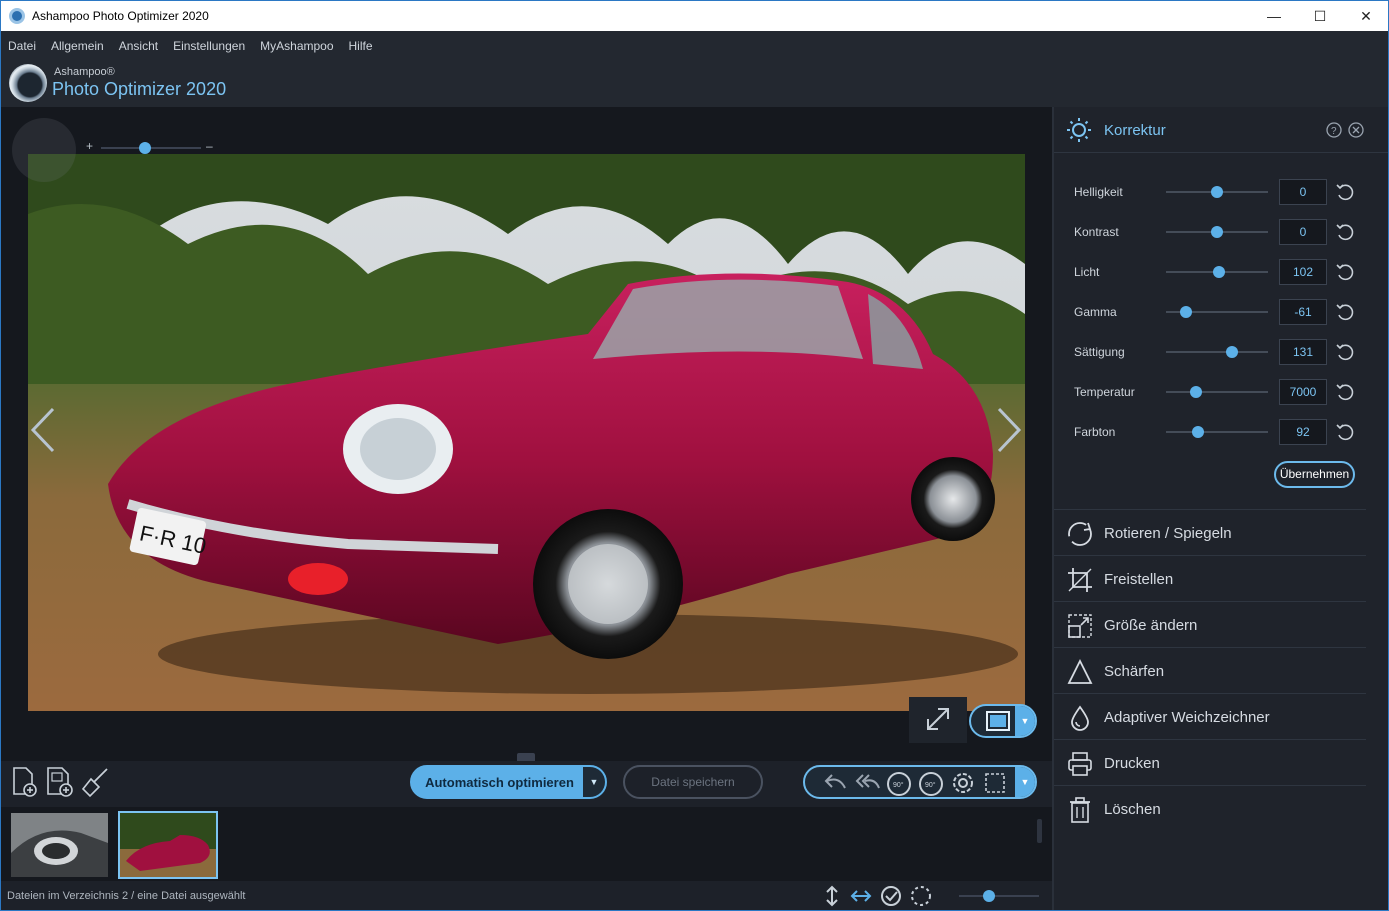 Image resolution: width=1389 pixels, height=911 pixels. I want to click on help-icon: ?, so click(1334, 130).